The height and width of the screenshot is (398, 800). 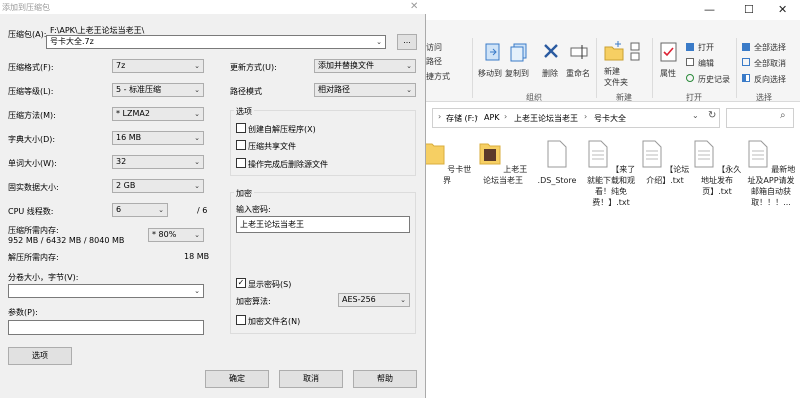 I want to click on options-button: 选项, so click(x=40, y=356).